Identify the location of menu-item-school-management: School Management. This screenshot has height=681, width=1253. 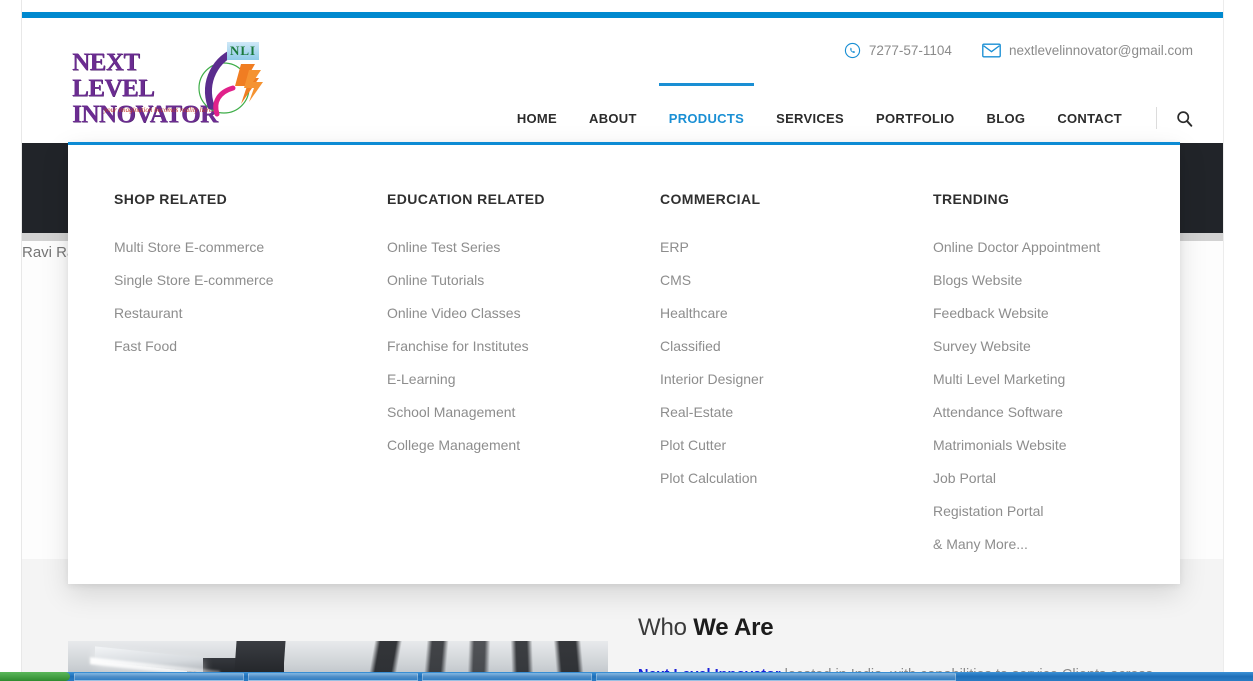
(500, 412).